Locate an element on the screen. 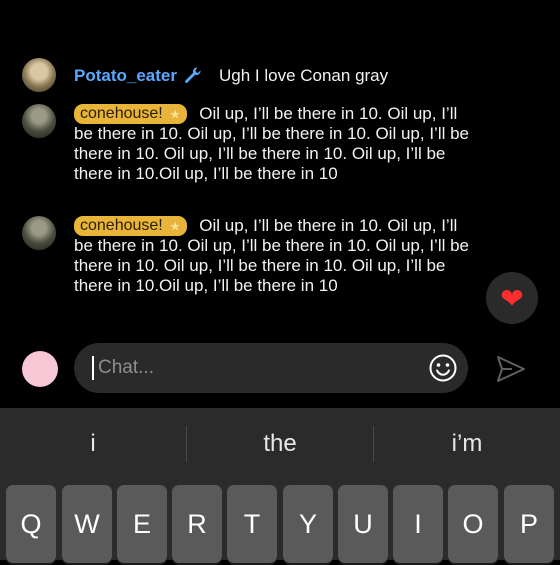 The width and height of the screenshot is (560, 565). suggestion: i’m is located at coordinates (467, 444).